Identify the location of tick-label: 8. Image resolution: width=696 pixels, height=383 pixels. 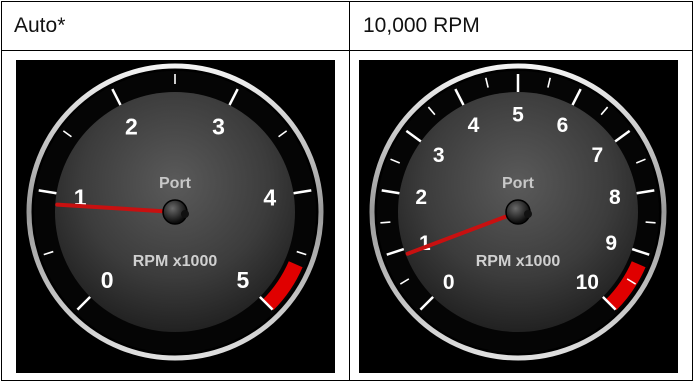
(615, 197).